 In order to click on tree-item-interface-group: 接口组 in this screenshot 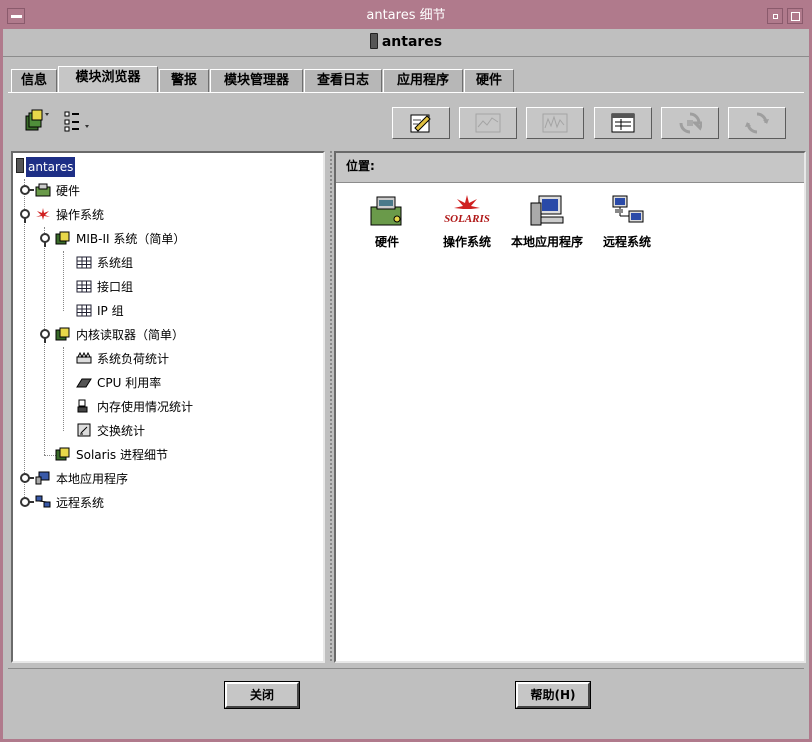, I will do `click(105, 287)`.